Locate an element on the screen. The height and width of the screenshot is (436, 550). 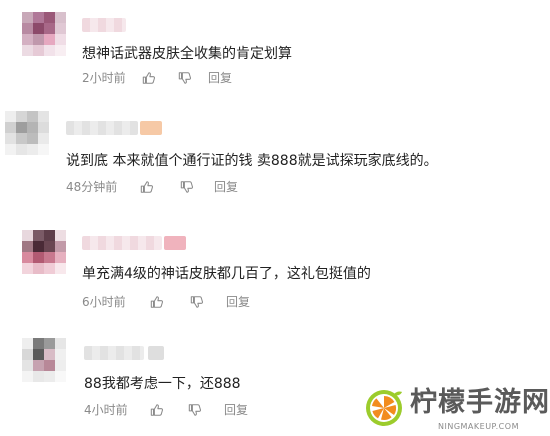
comment-meta: 2小时前 回复 is located at coordinates (212, 78).